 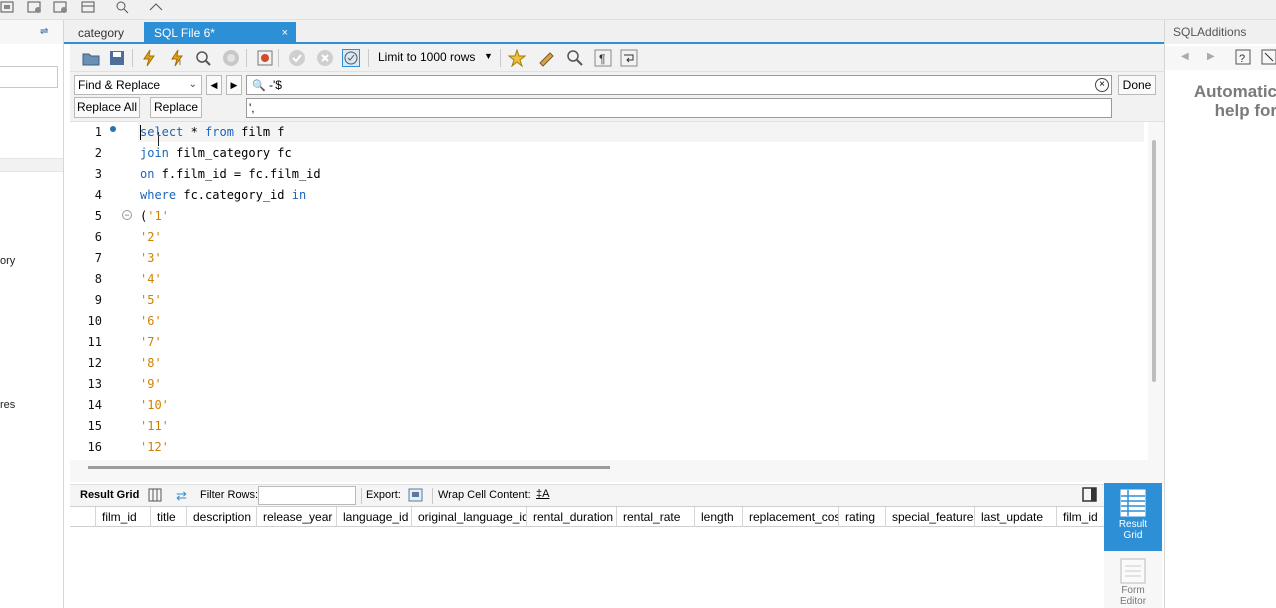 I want to click on navigator-panel: ⇌ ory res, so click(x=32, y=314).